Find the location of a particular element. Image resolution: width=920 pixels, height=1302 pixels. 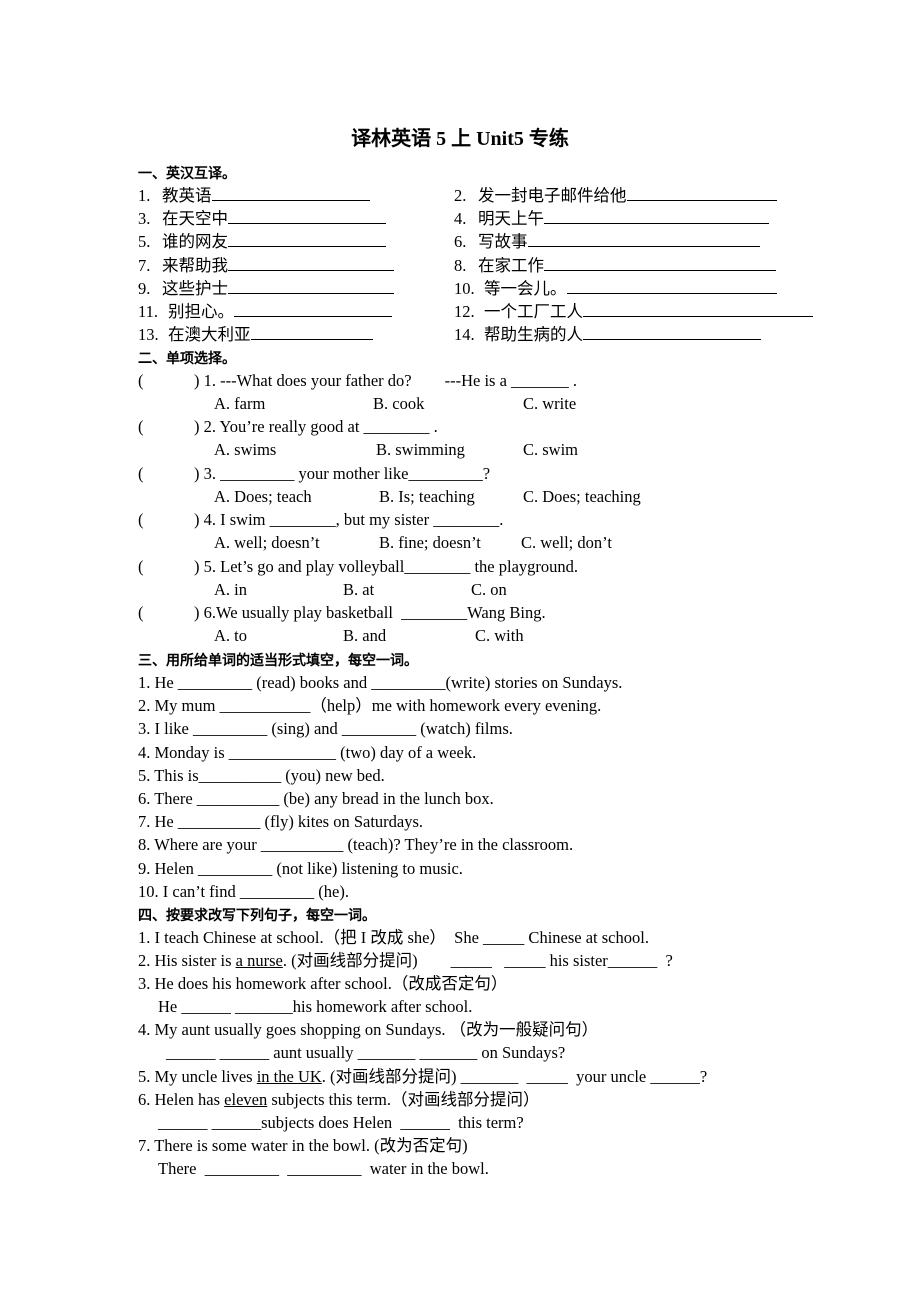

translation-item: 11. 别担心。 is located at coordinates (265, 311).